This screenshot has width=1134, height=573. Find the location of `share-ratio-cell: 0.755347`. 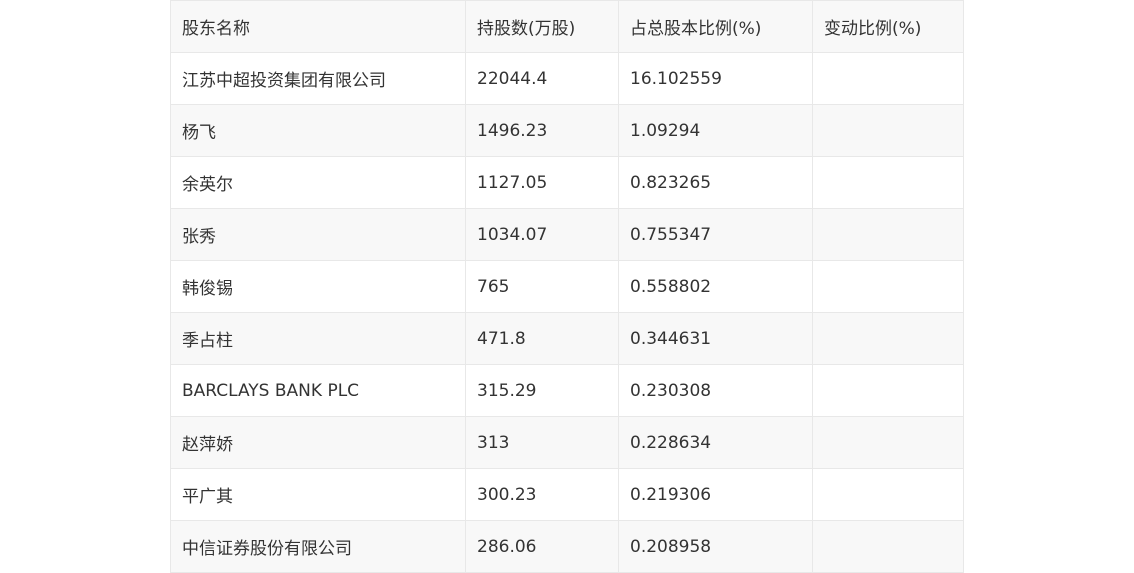

share-ratio-cell: 0.755347 is located at coordinates (715, 234).